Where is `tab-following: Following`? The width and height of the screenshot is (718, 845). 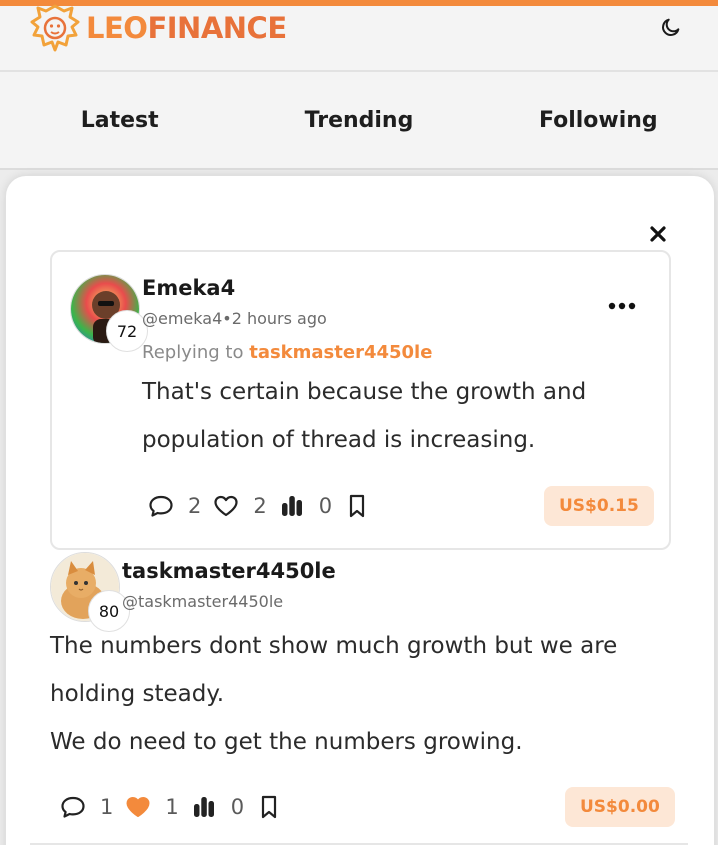
tab-following: Following is located at coordinates (598, 120).